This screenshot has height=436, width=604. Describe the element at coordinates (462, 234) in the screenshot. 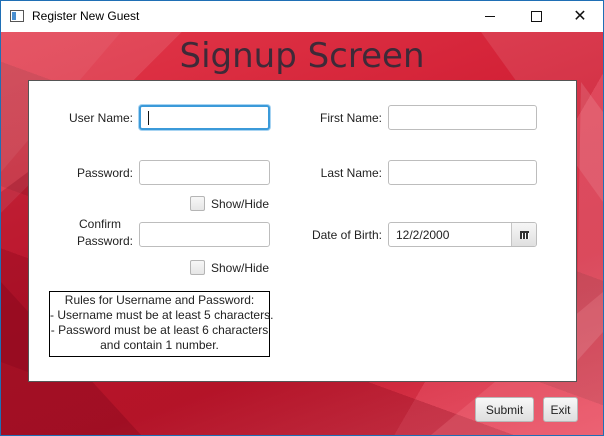

I see `dob-date-picker: 12/2/2000` at that location.